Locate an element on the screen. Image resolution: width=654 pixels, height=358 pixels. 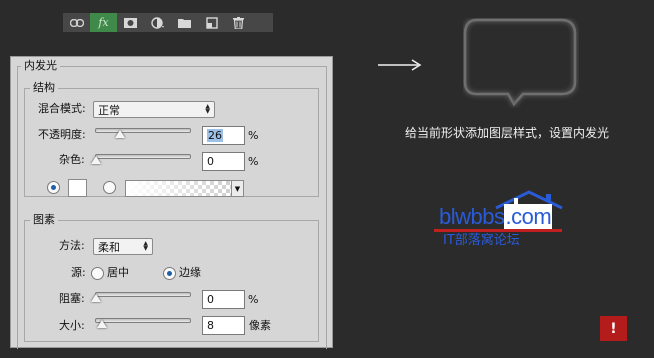
opacity-unit: % is located at coordinates (253, 135).